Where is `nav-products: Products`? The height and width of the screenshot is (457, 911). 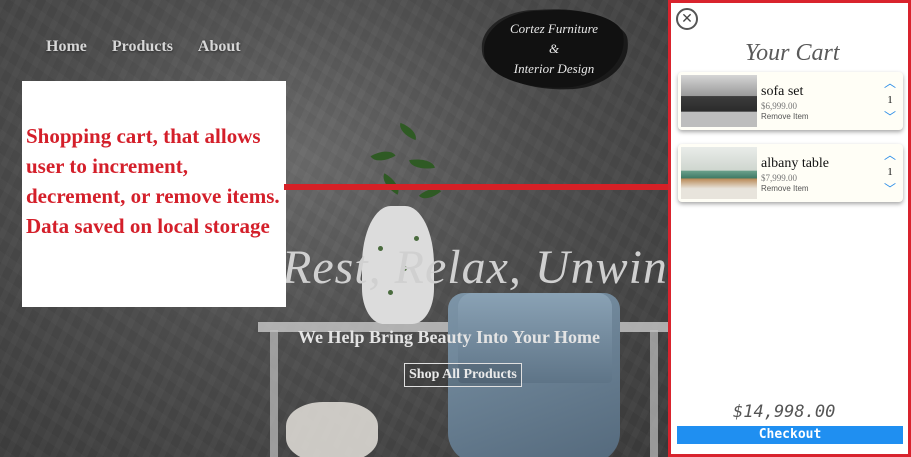 nav-products: Products is located at coordinates (142, 47).